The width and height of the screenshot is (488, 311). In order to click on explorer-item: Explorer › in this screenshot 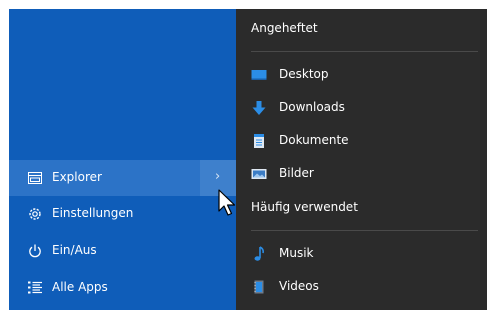, I will do `click(122, 178)`.